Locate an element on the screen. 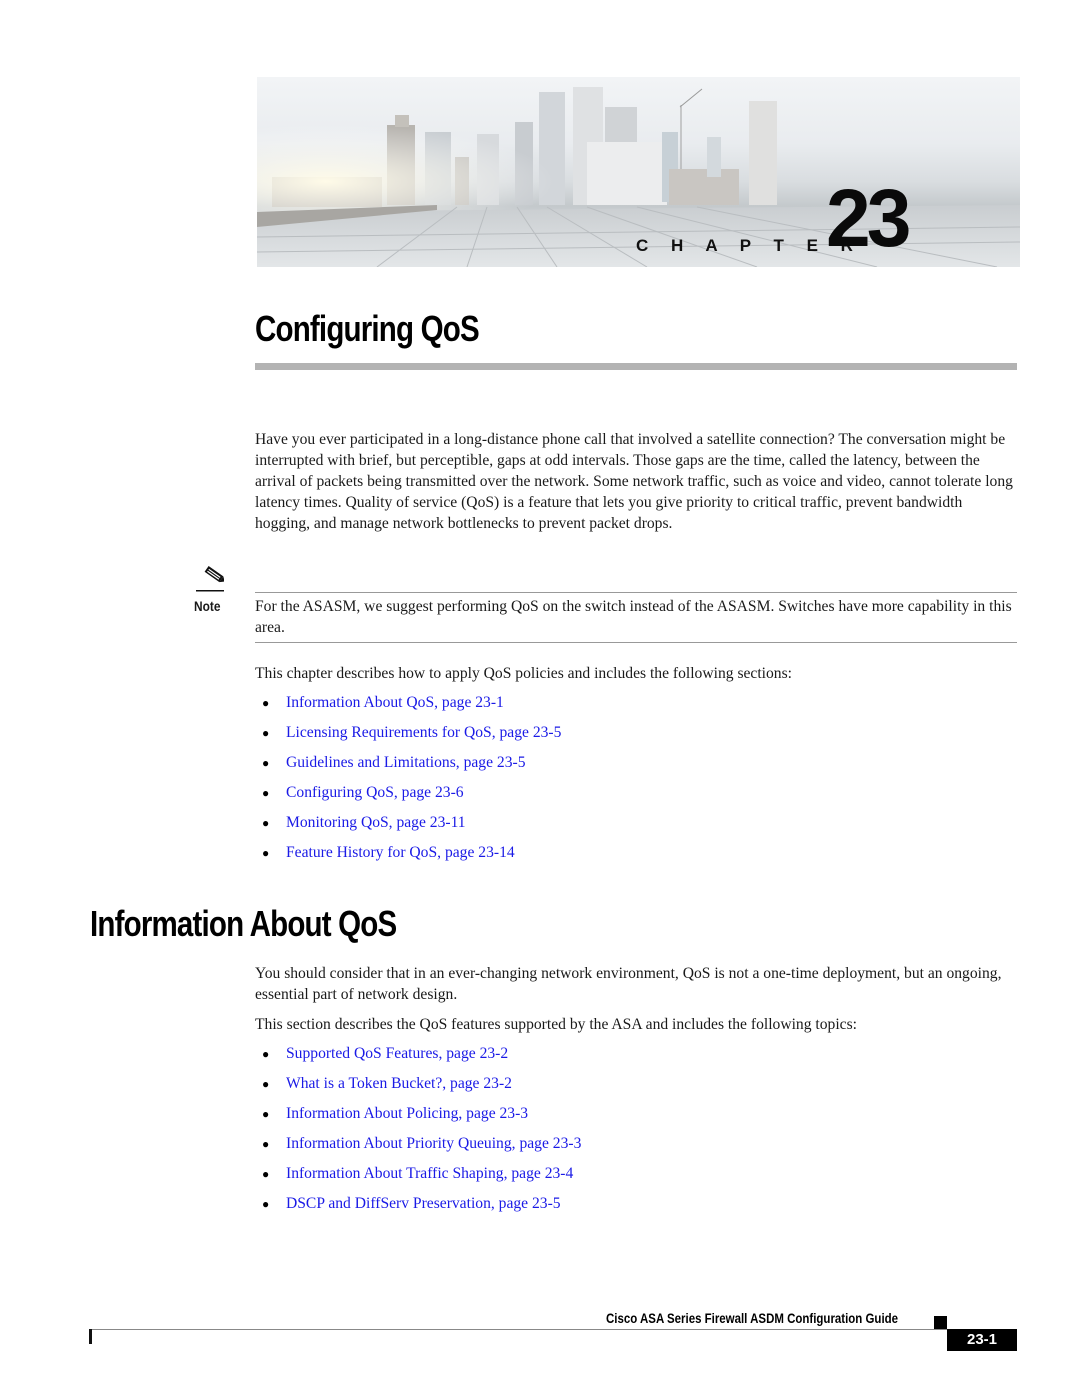  note-rule-top is located at coordinates (636, 592).